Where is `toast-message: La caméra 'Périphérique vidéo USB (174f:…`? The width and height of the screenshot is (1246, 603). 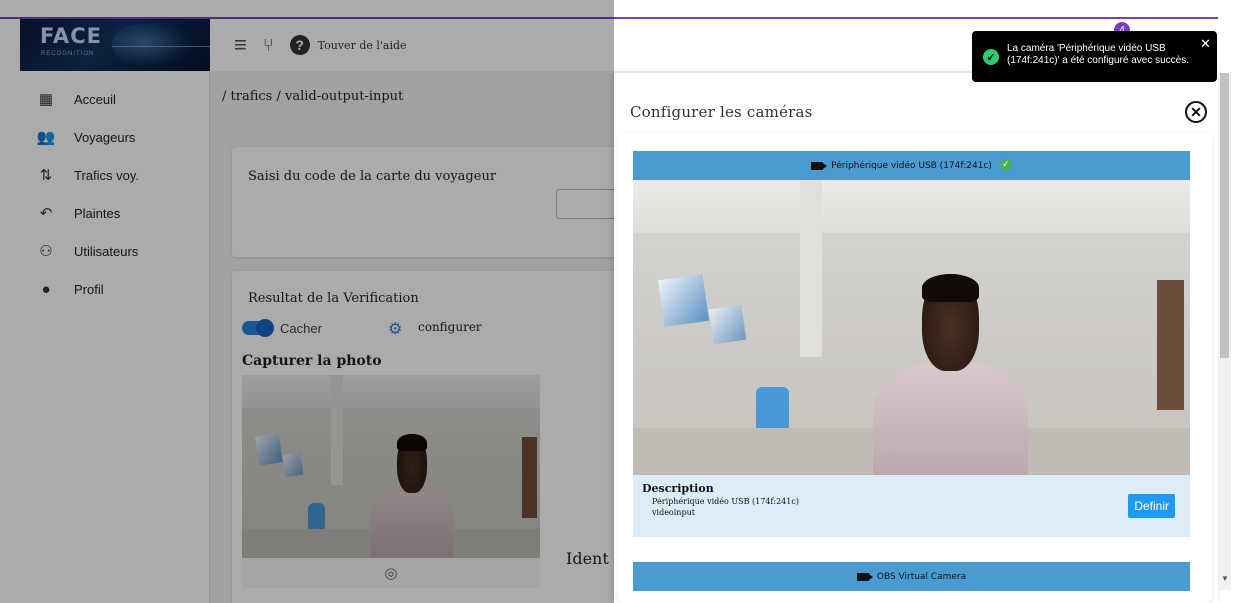 toast-message: La caméra 'Périphérique vidéo USB (174f:… is located at coordinates (1098, 54).